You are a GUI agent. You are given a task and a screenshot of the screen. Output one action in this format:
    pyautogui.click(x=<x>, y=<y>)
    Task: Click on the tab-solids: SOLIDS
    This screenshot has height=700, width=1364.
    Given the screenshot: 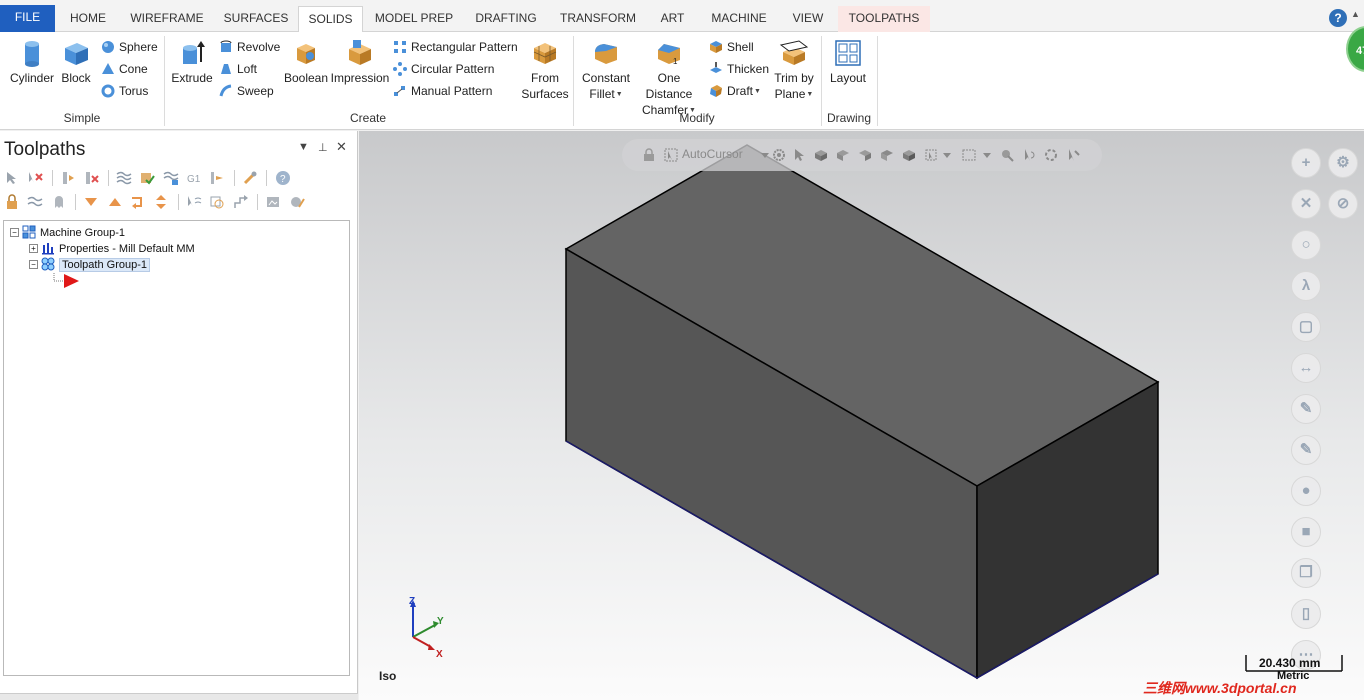 What is the action you would take?
    pyautogui.click(x=330, y=19)
    